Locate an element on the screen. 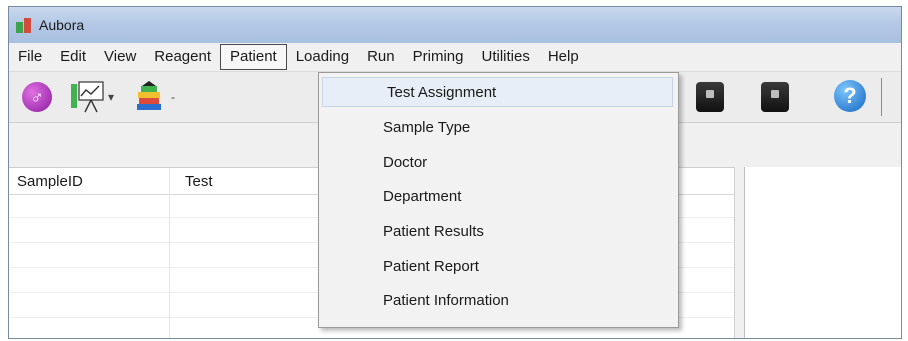  app-logo-icon is located at coordinates (24, 25).